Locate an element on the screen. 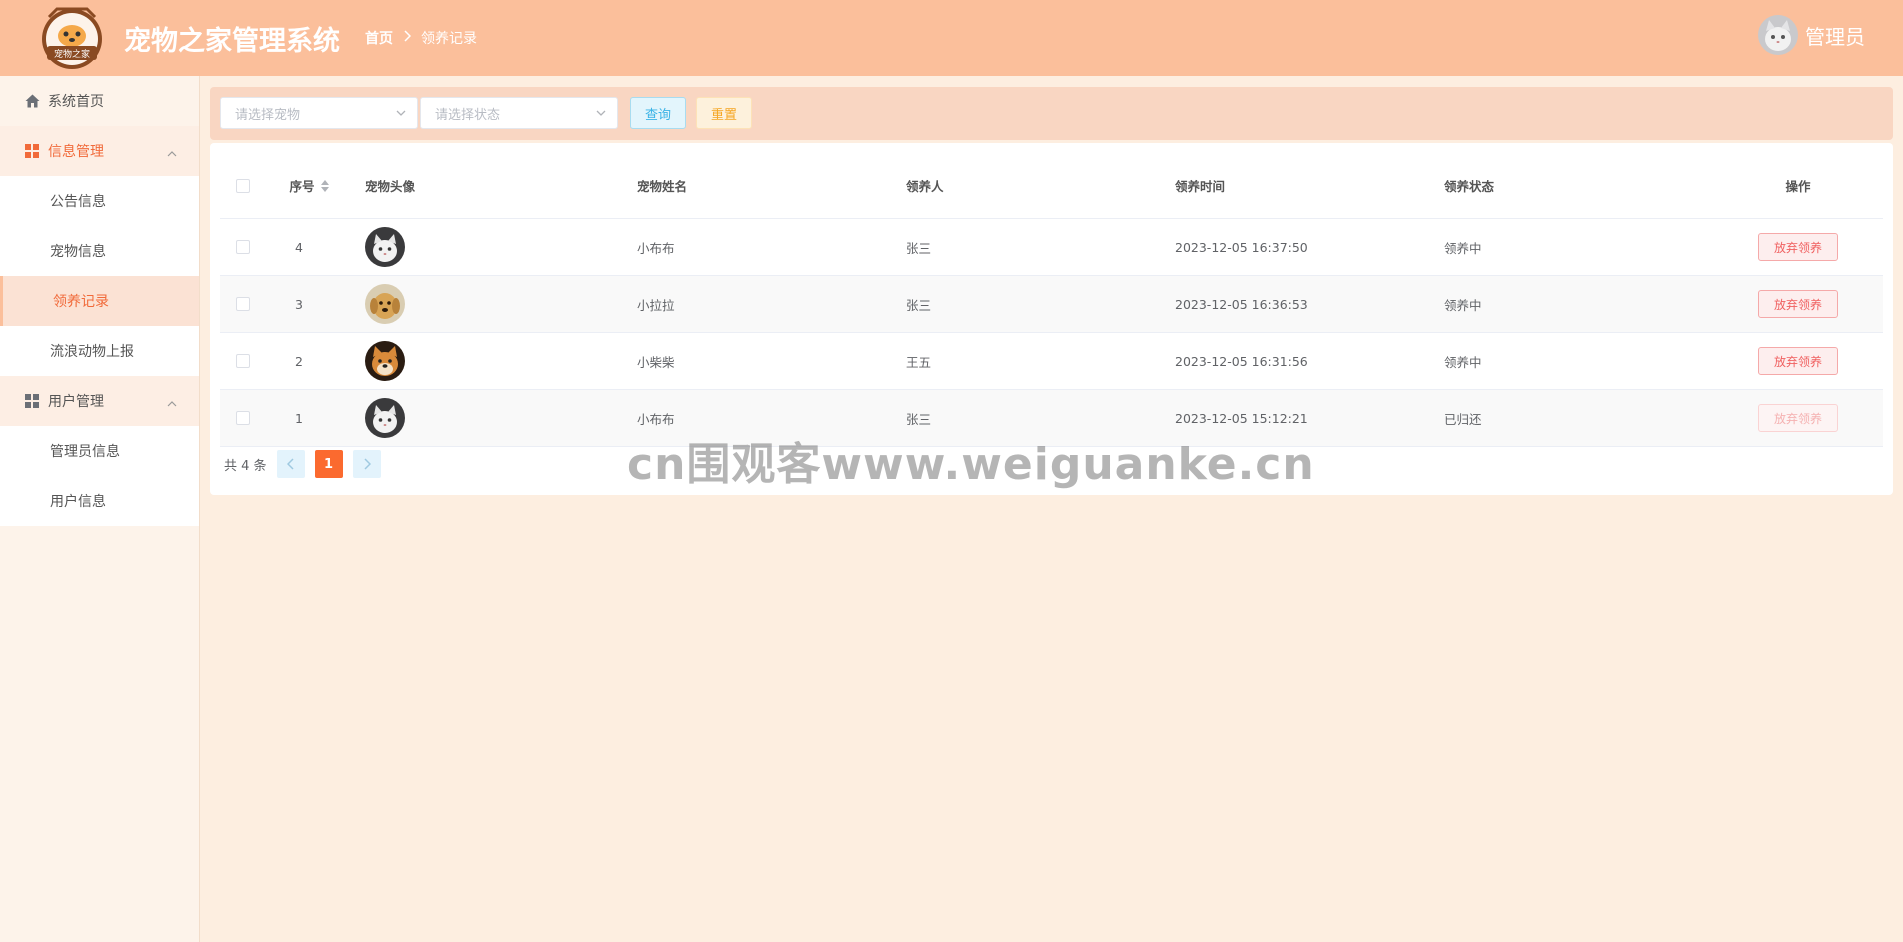 This screenshot has height=942, width=1903. header-avatar: 宠物头像 is located at coordinates (390, 186).